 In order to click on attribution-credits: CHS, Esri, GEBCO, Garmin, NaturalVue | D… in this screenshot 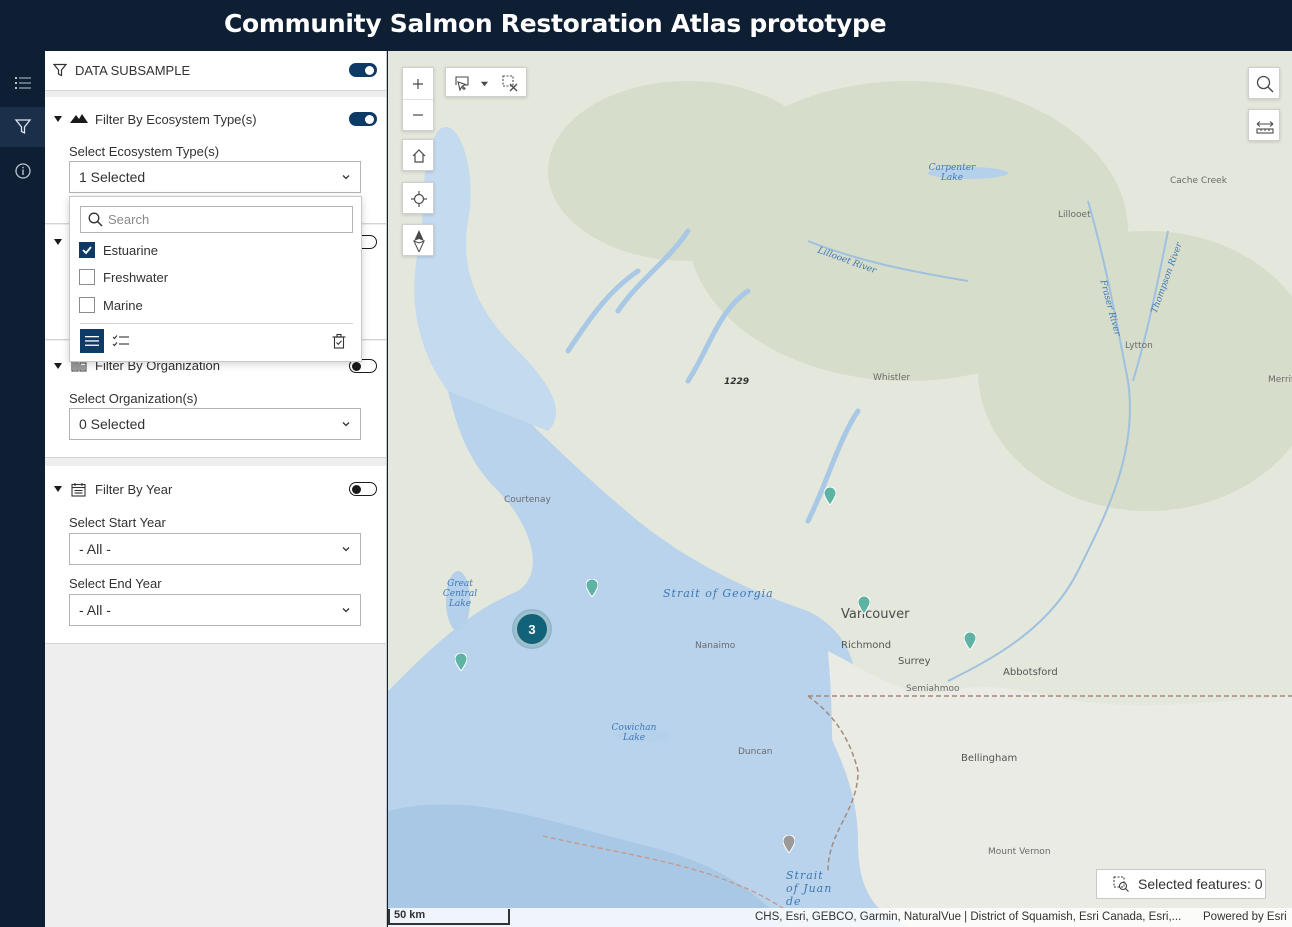, I will do `click(975, 917)`.